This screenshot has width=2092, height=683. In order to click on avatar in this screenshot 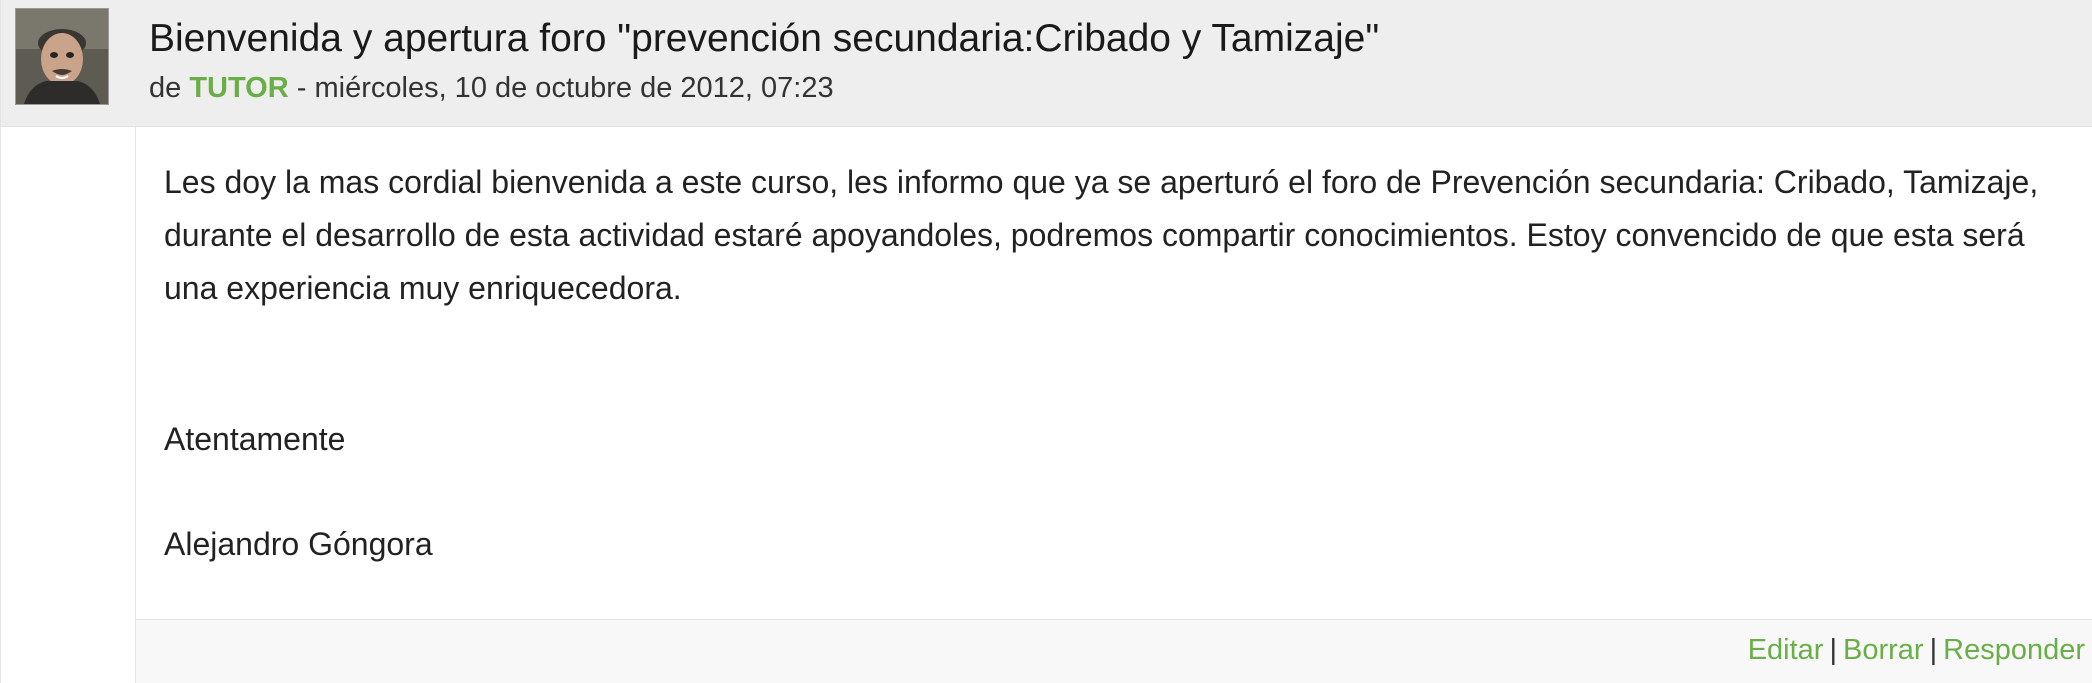, I will do `click(62, 56)`.